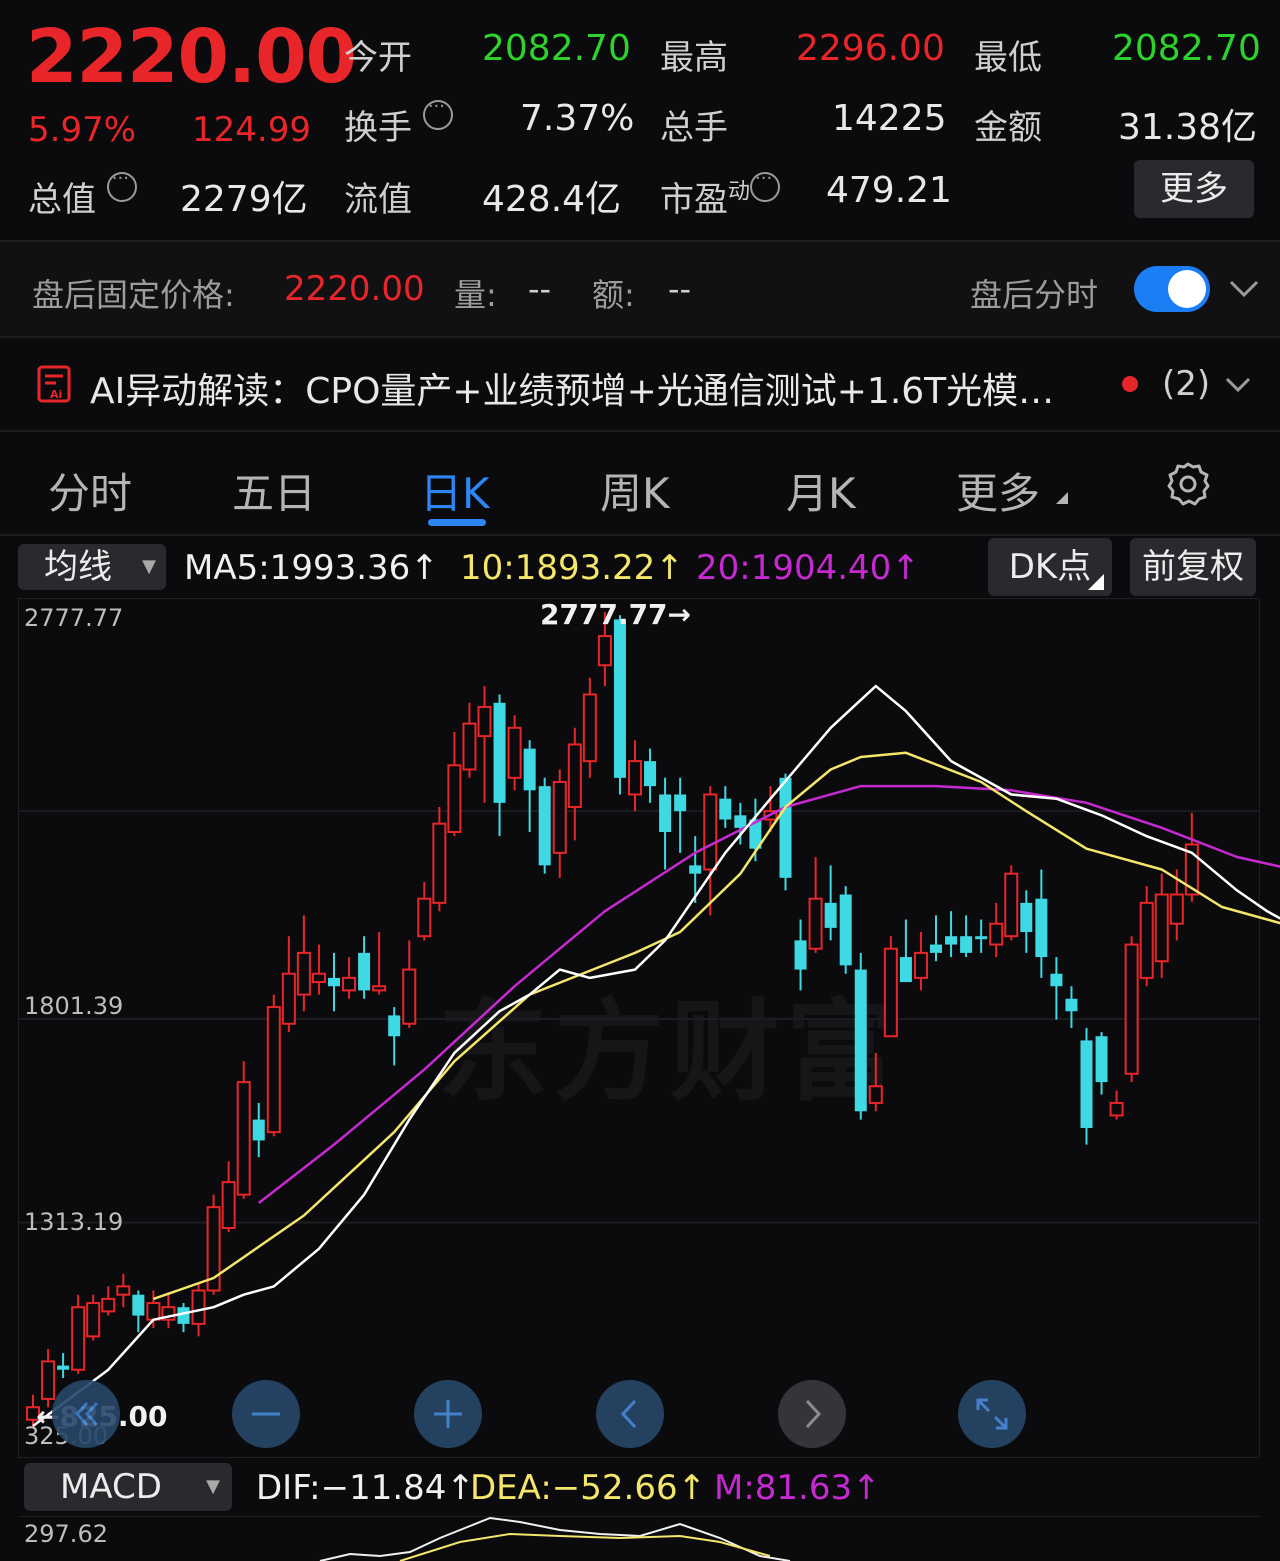 Image resolution: width=1280 pixels, height=1561 pixels. I want to click on chevron-left-icon, so click(628, 1414).